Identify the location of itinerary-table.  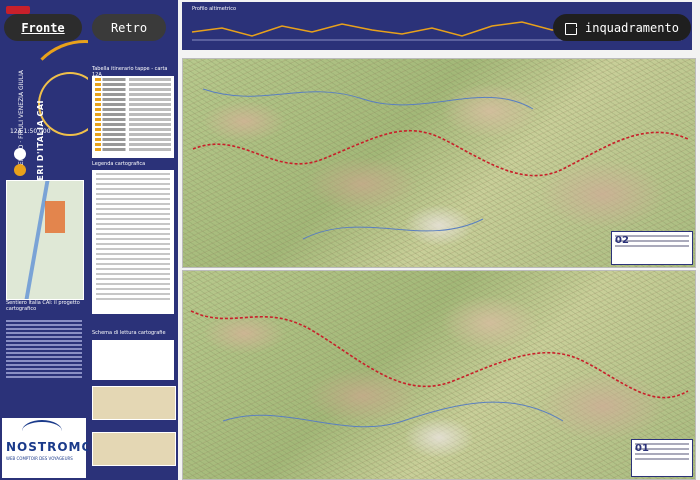
(133, 117).